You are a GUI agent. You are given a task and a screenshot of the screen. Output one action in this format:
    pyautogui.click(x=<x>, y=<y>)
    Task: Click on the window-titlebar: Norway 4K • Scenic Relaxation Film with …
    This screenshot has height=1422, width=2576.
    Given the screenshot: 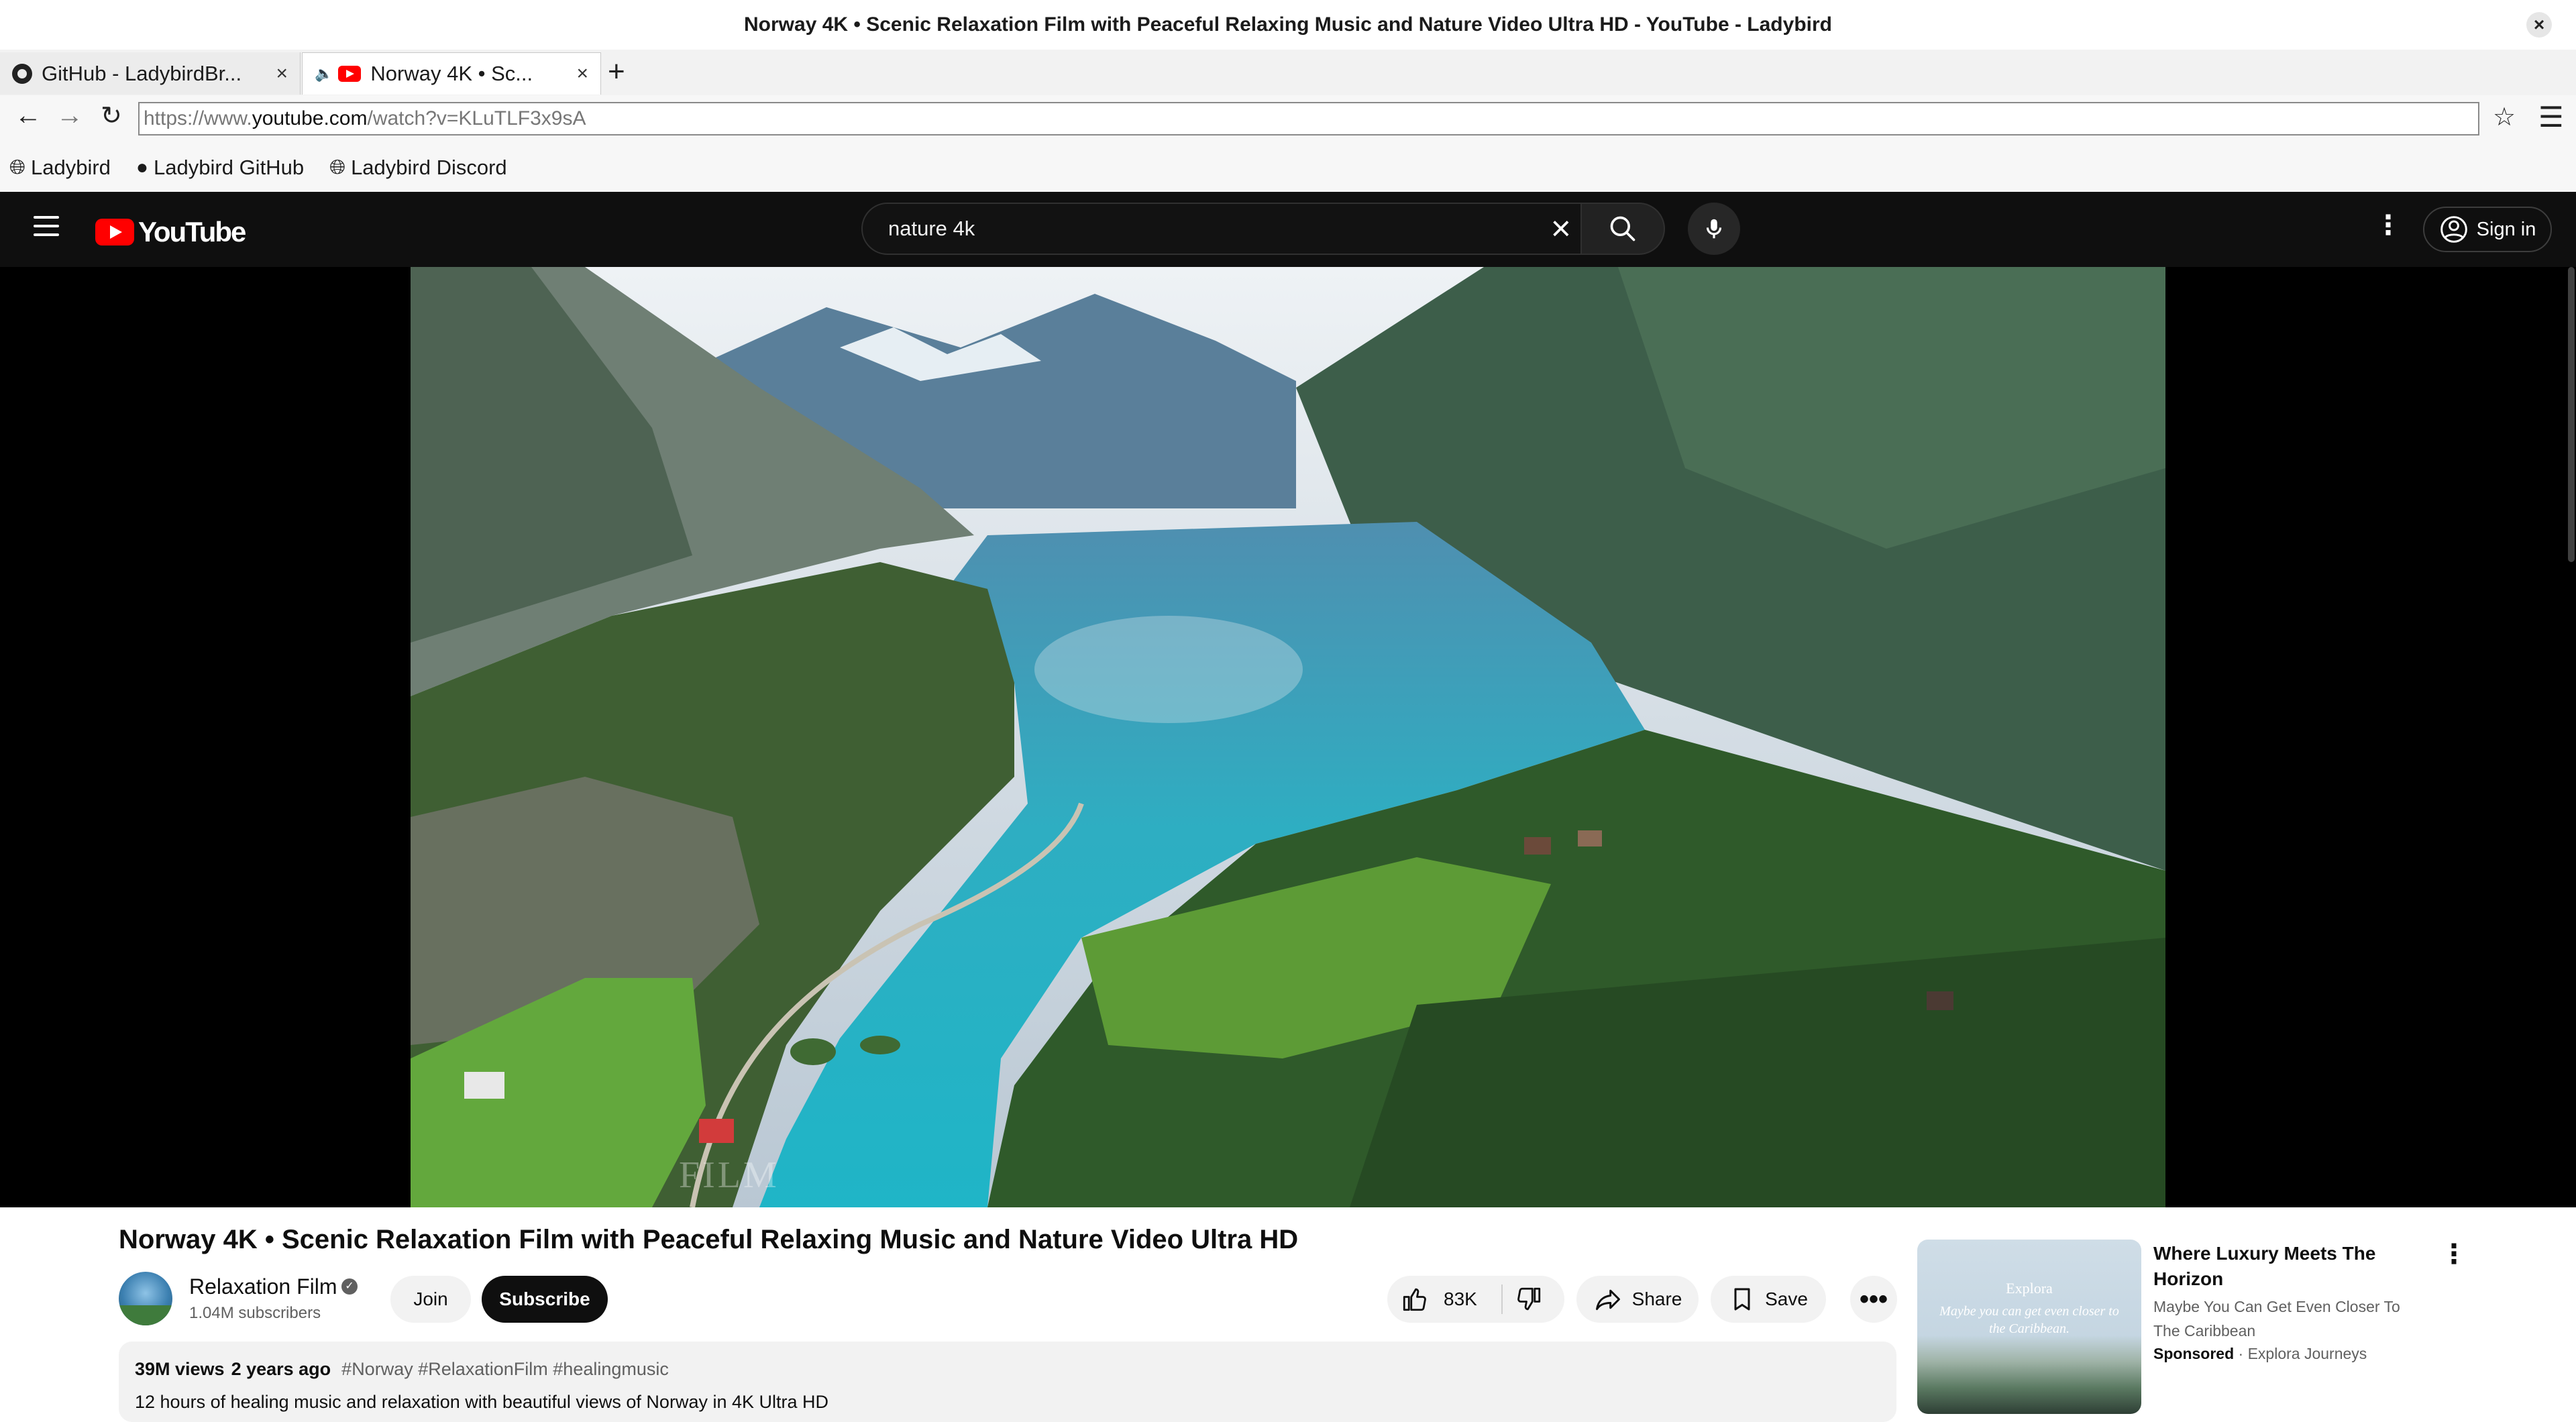 What is the action you would take?
    pyautogui.click(x=1288, y=25)
    